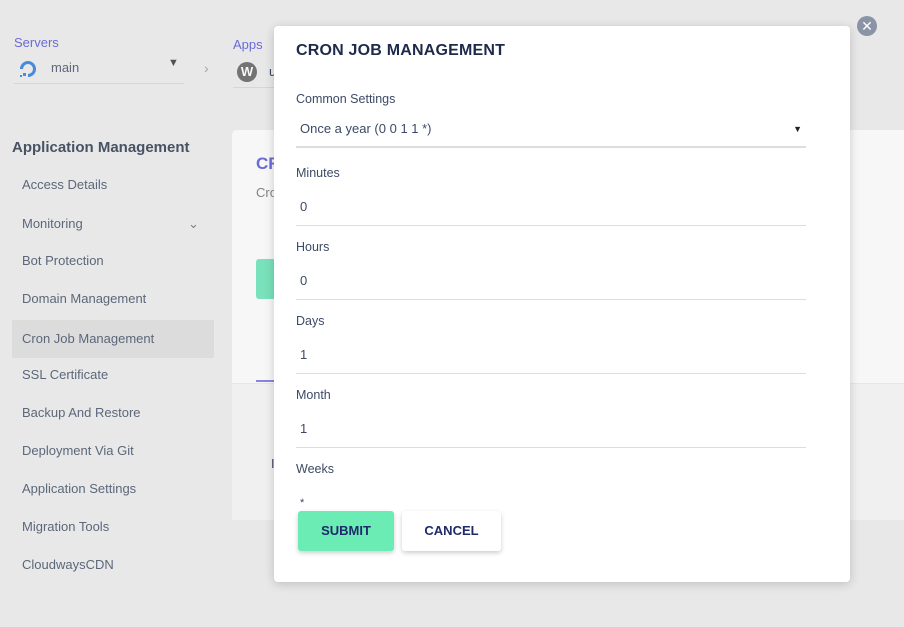  I want to click on days-input: 1, so click(551, 357).